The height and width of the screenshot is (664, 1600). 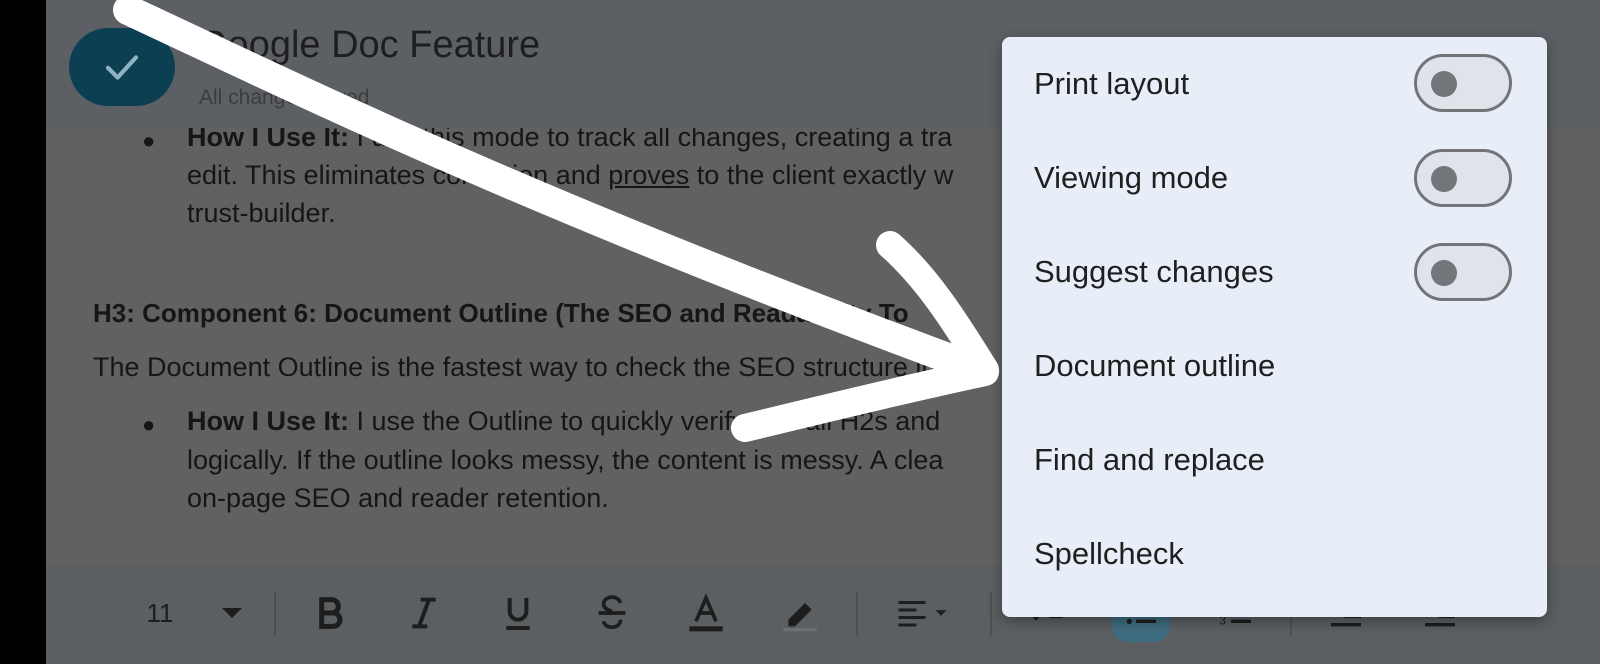 What do you see at coordinates (369, 45) in the screenshot?
I see `document-title: Google Doc Feature` at bounding box center [369, 45].